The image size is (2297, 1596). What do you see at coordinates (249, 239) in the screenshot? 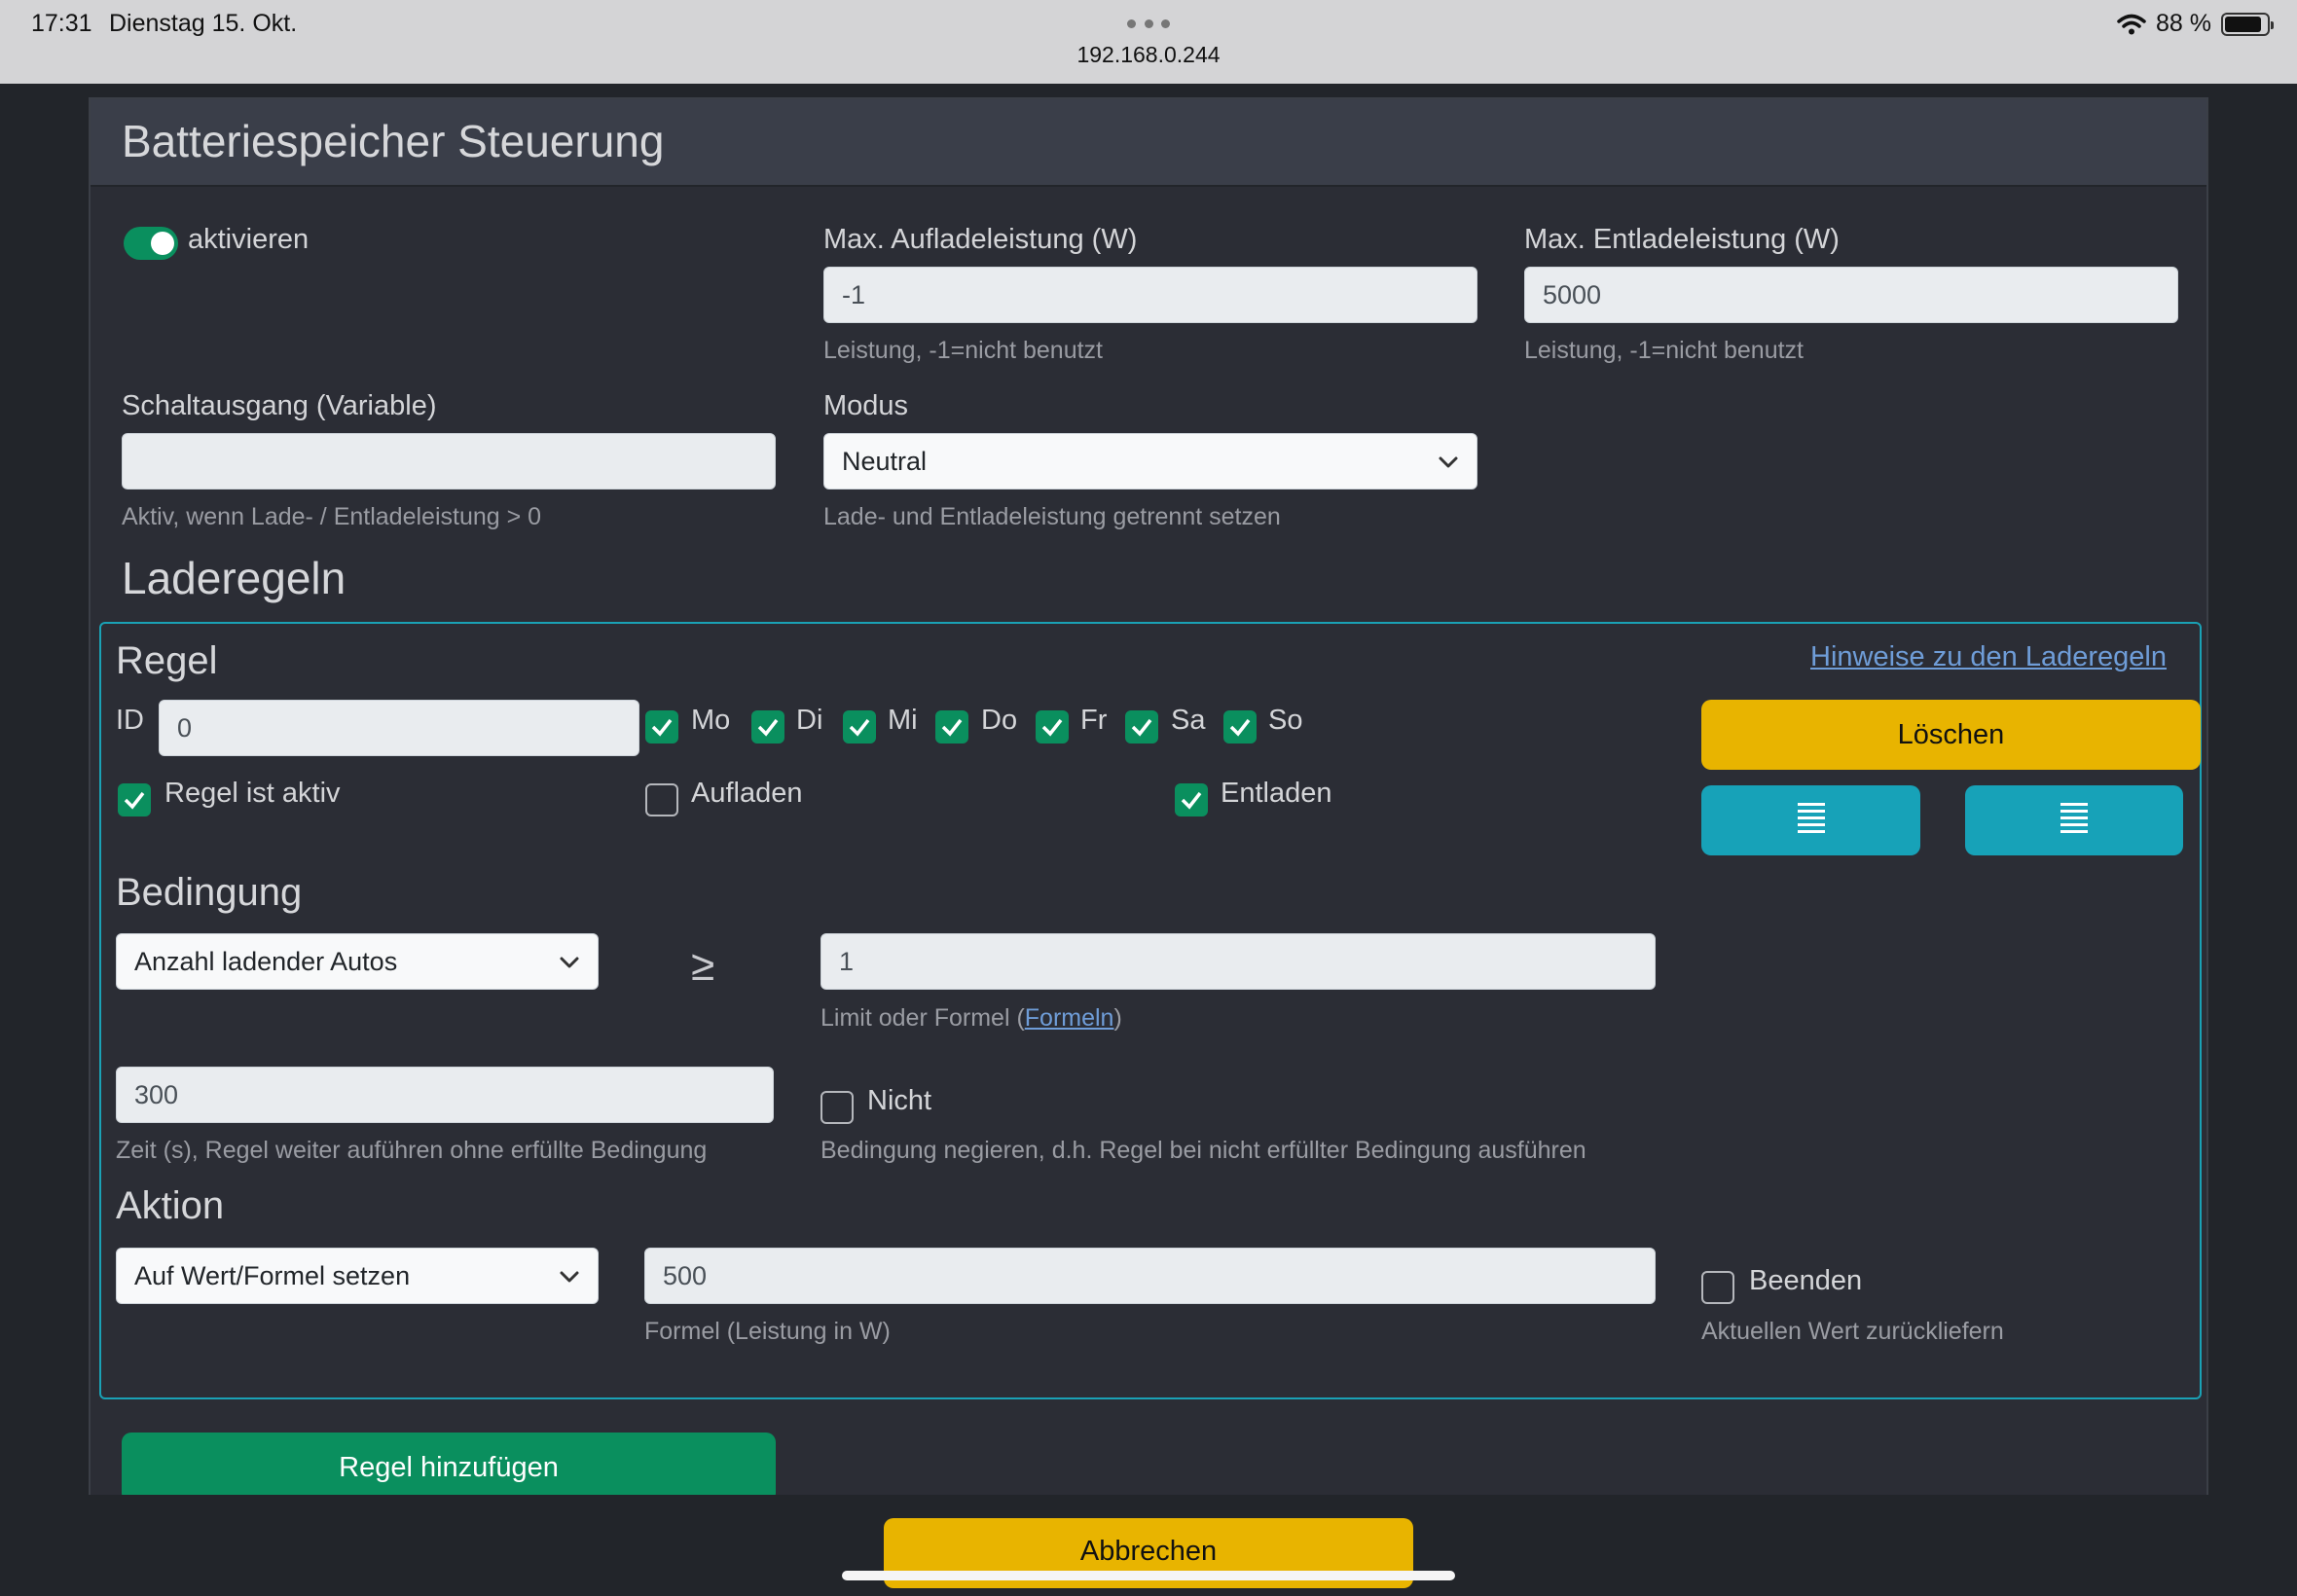
I see `activate-label: aktivieren` at bounding box center [249, 239].